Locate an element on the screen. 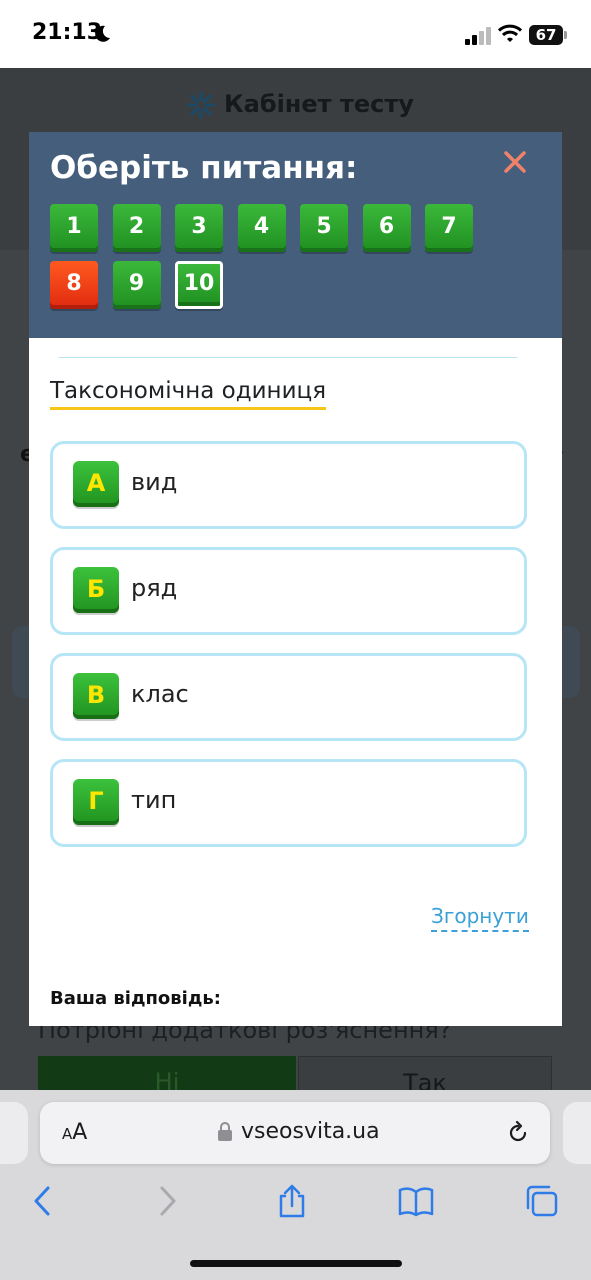 The image size is (591, 1280). question-number-2: 2 is located at coordinates (136, 228).